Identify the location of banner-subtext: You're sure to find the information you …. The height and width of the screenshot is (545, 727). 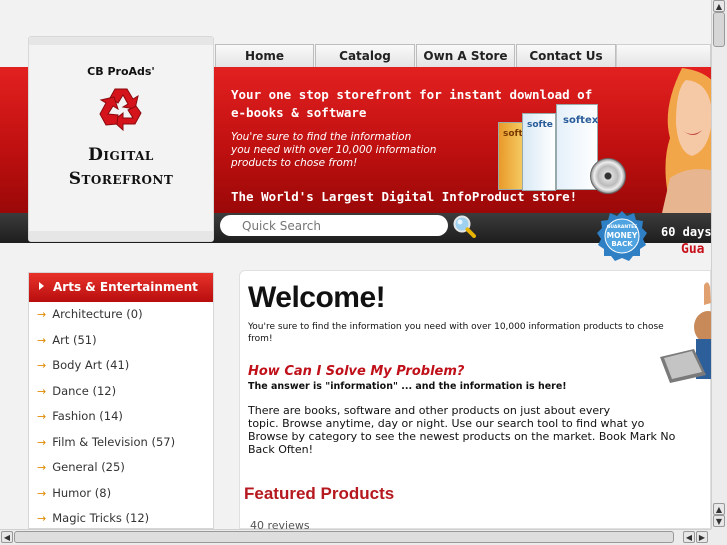
(351, 150).